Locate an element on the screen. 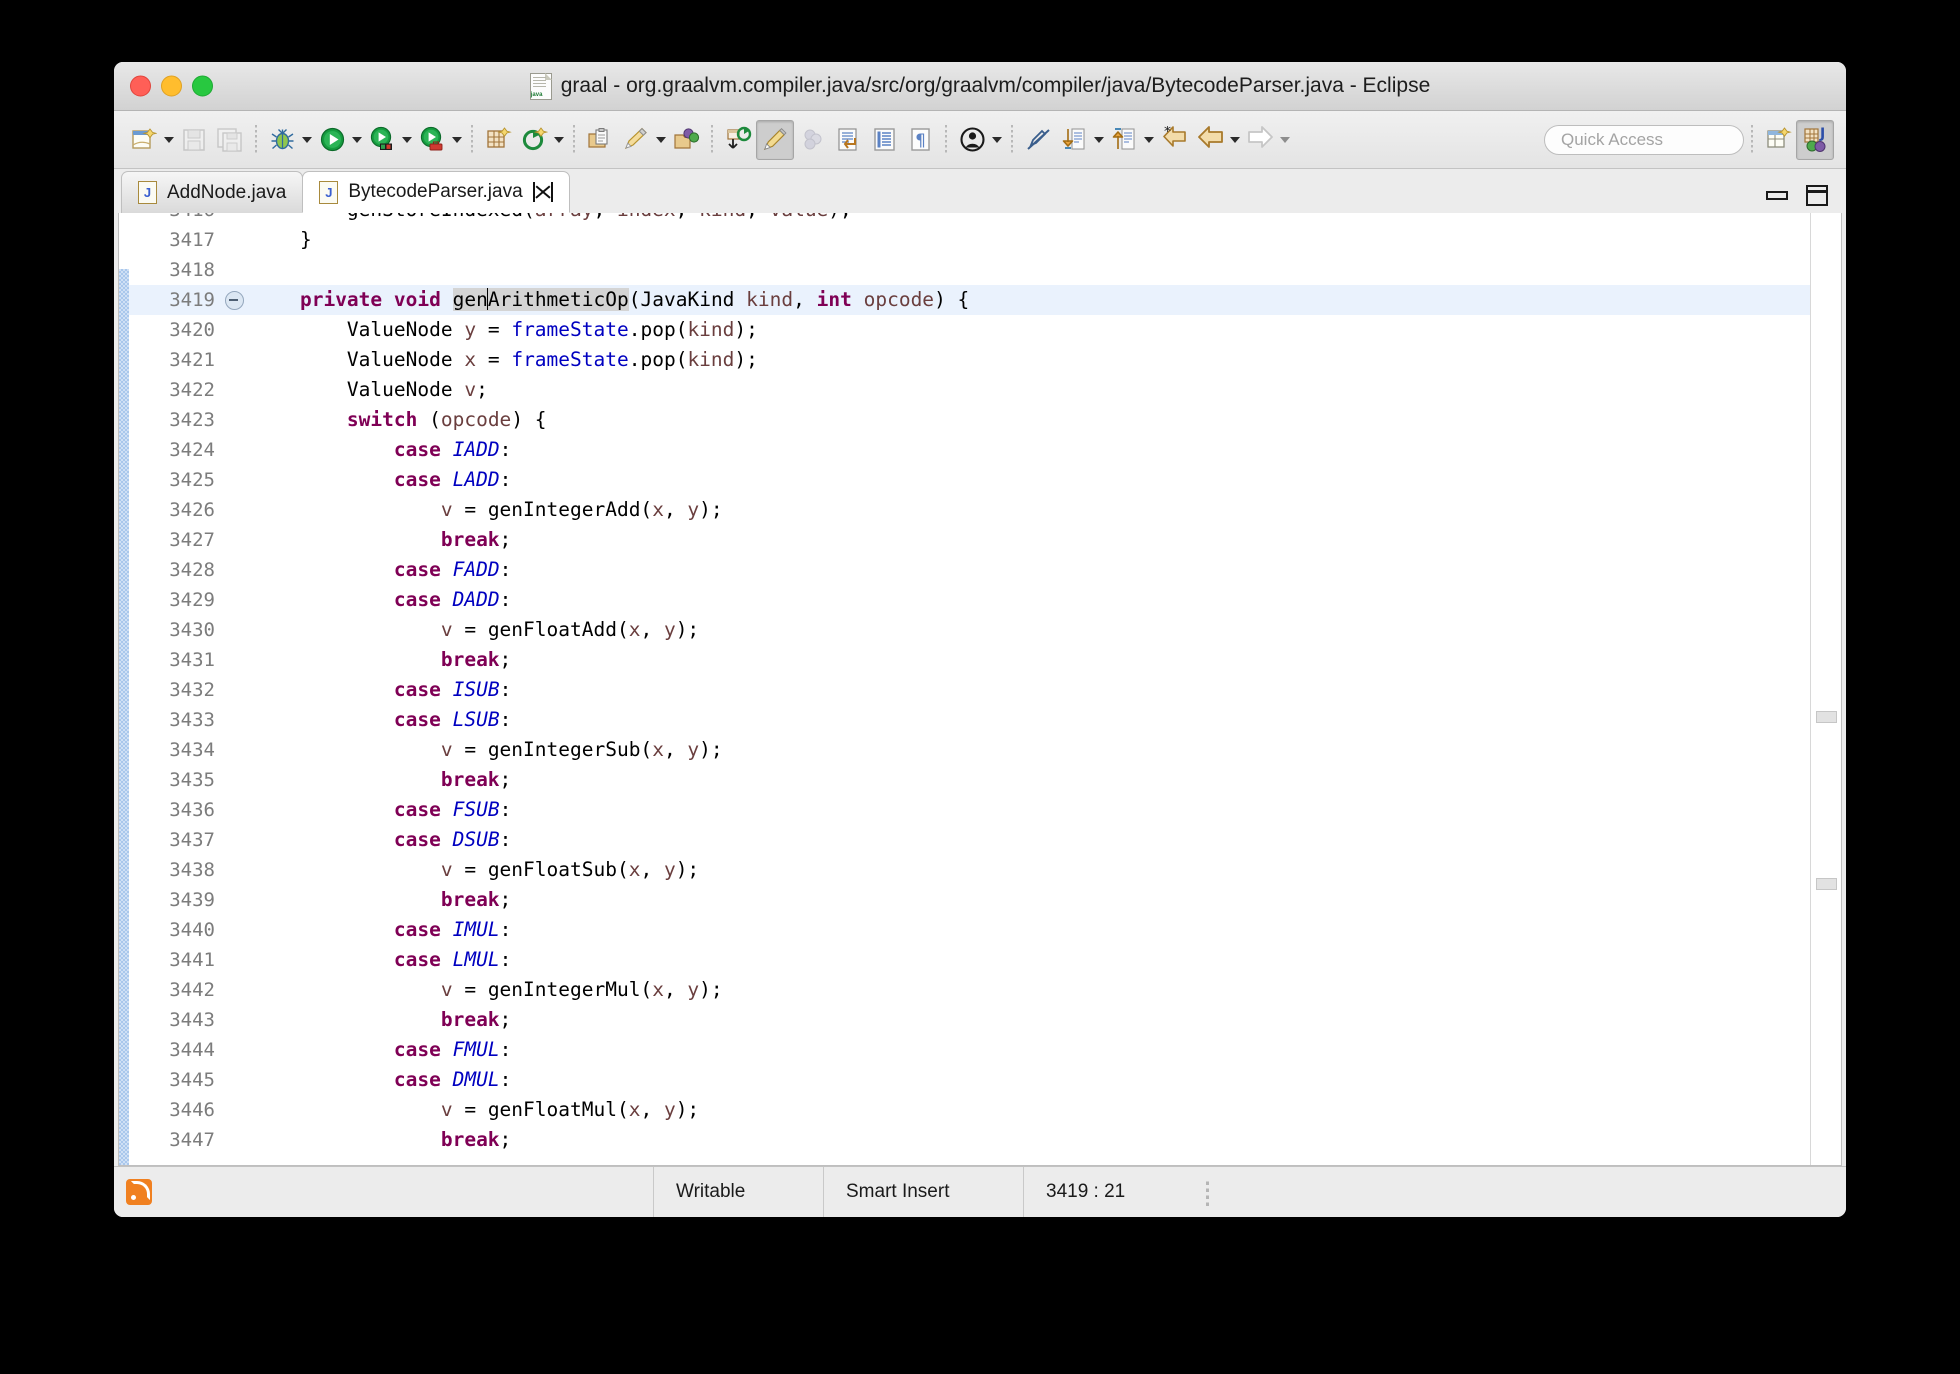 The width and height of the screenshot is (1960, 1374). code-line: 3421 ValueNode x = frameState.pop(kind); is located at coordinates (969, 360).